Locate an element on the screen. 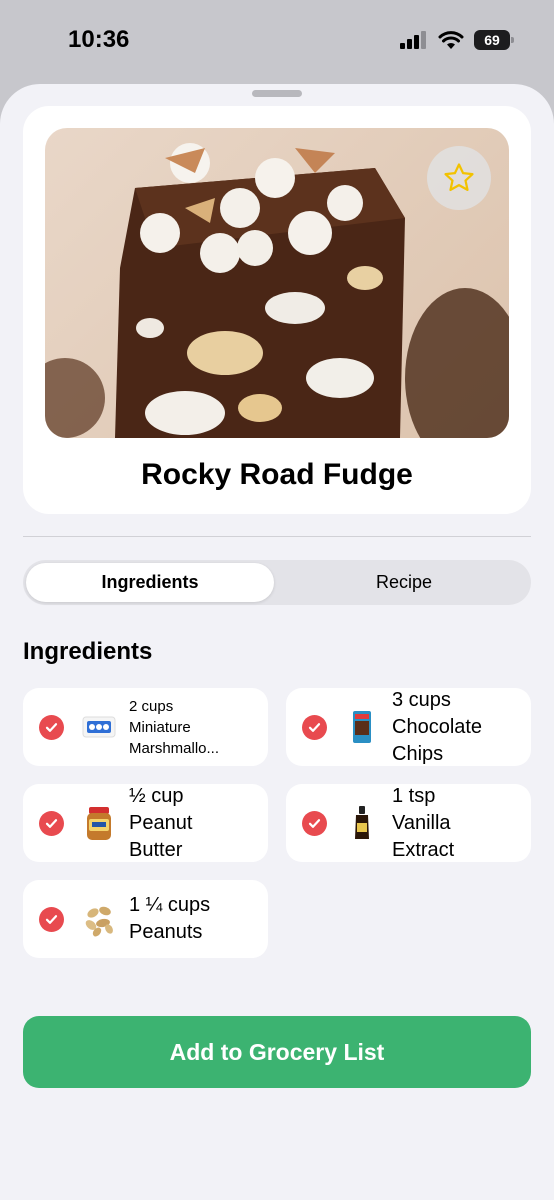 The image size is (554, 1200). peanuts-icon is located at coordinates (99, 921).